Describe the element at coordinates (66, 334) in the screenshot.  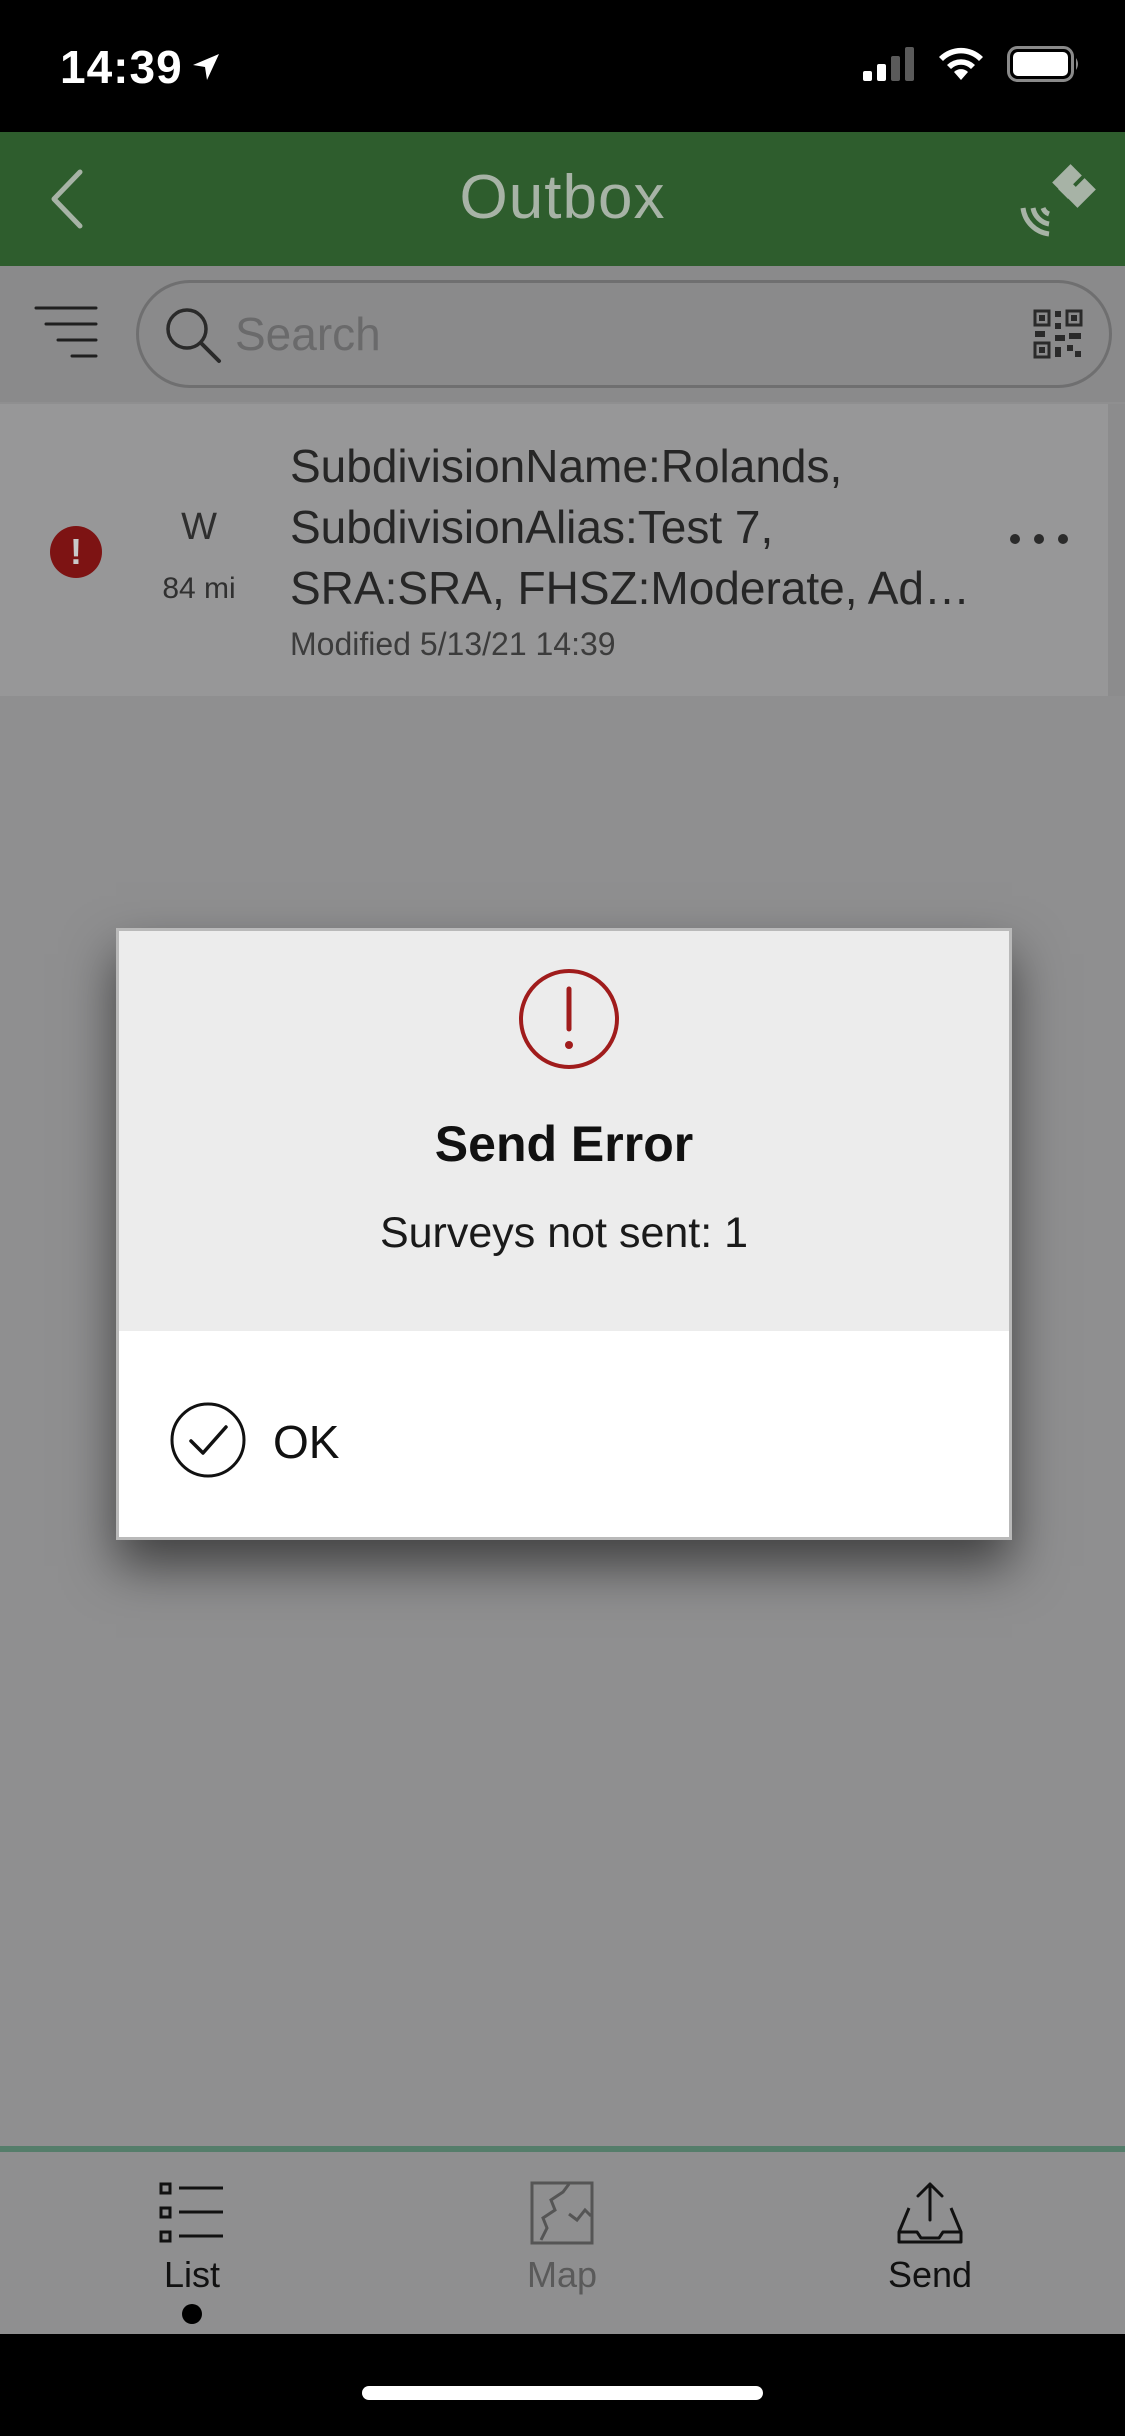
I see `sort-filter-icon` at that location.